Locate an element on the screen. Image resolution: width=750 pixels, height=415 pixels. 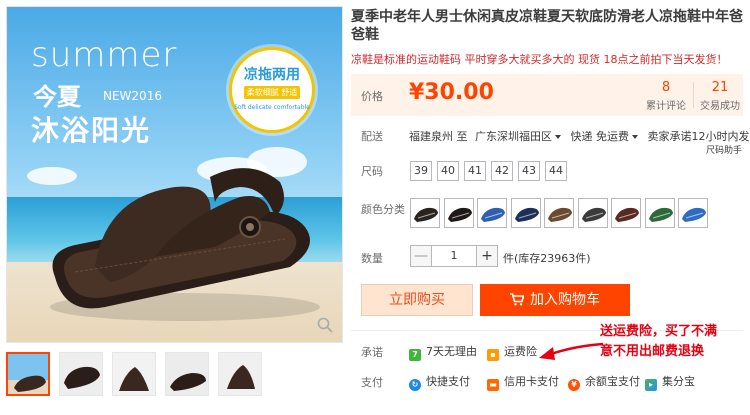
product-title: 夏季中老年人男士休闲真皮凉鞋夏天软底防滑老人凉拖鞋中年爸爸鞋 is located at coordinates (547, 26).